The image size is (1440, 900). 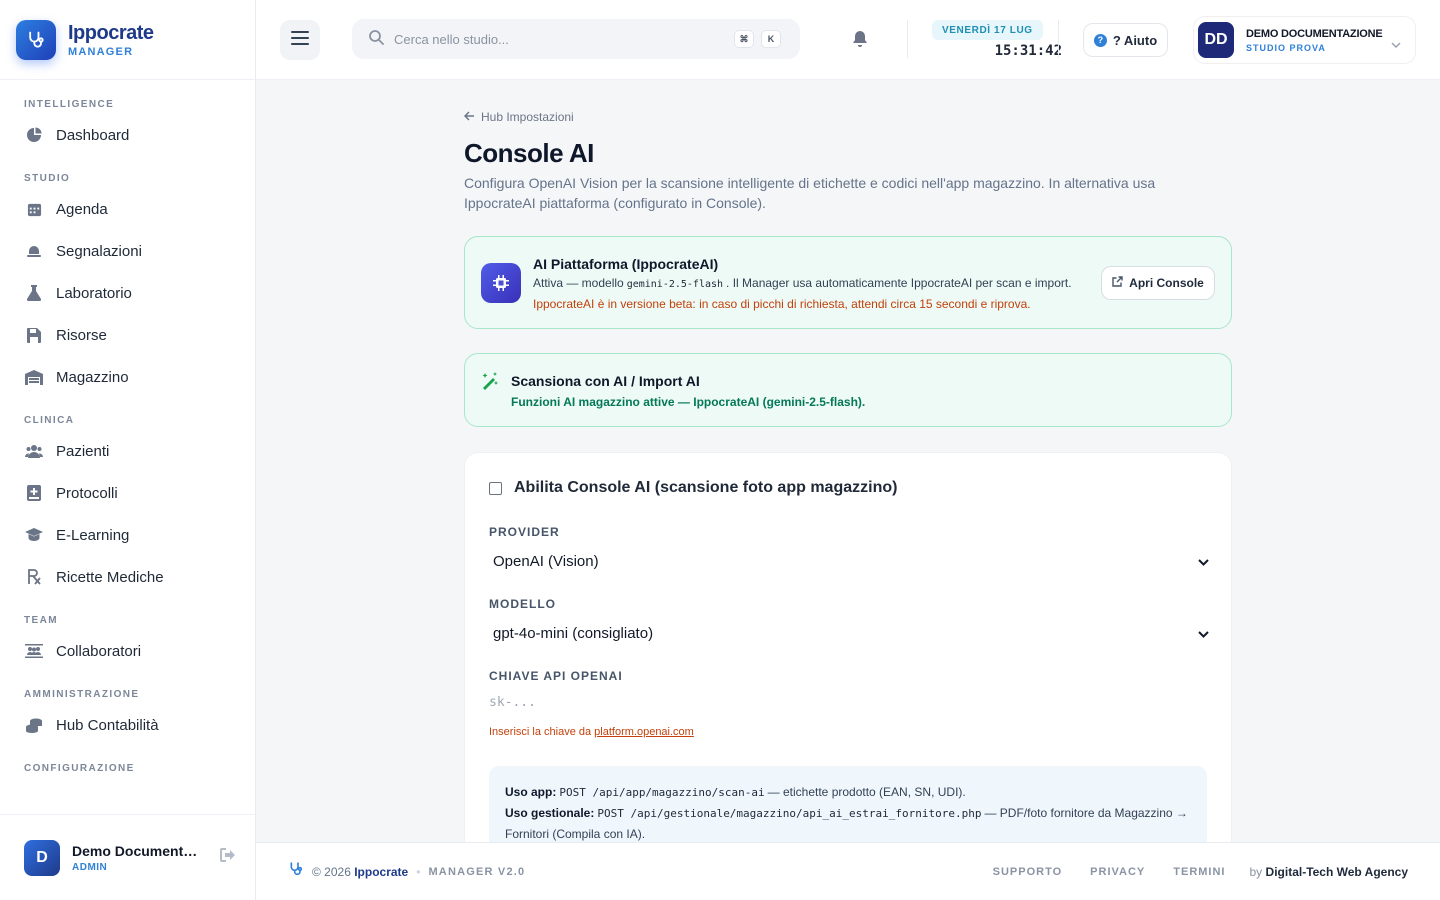 I want to click on back-link: Hub Impostazioni, so click(x=518, y=117).